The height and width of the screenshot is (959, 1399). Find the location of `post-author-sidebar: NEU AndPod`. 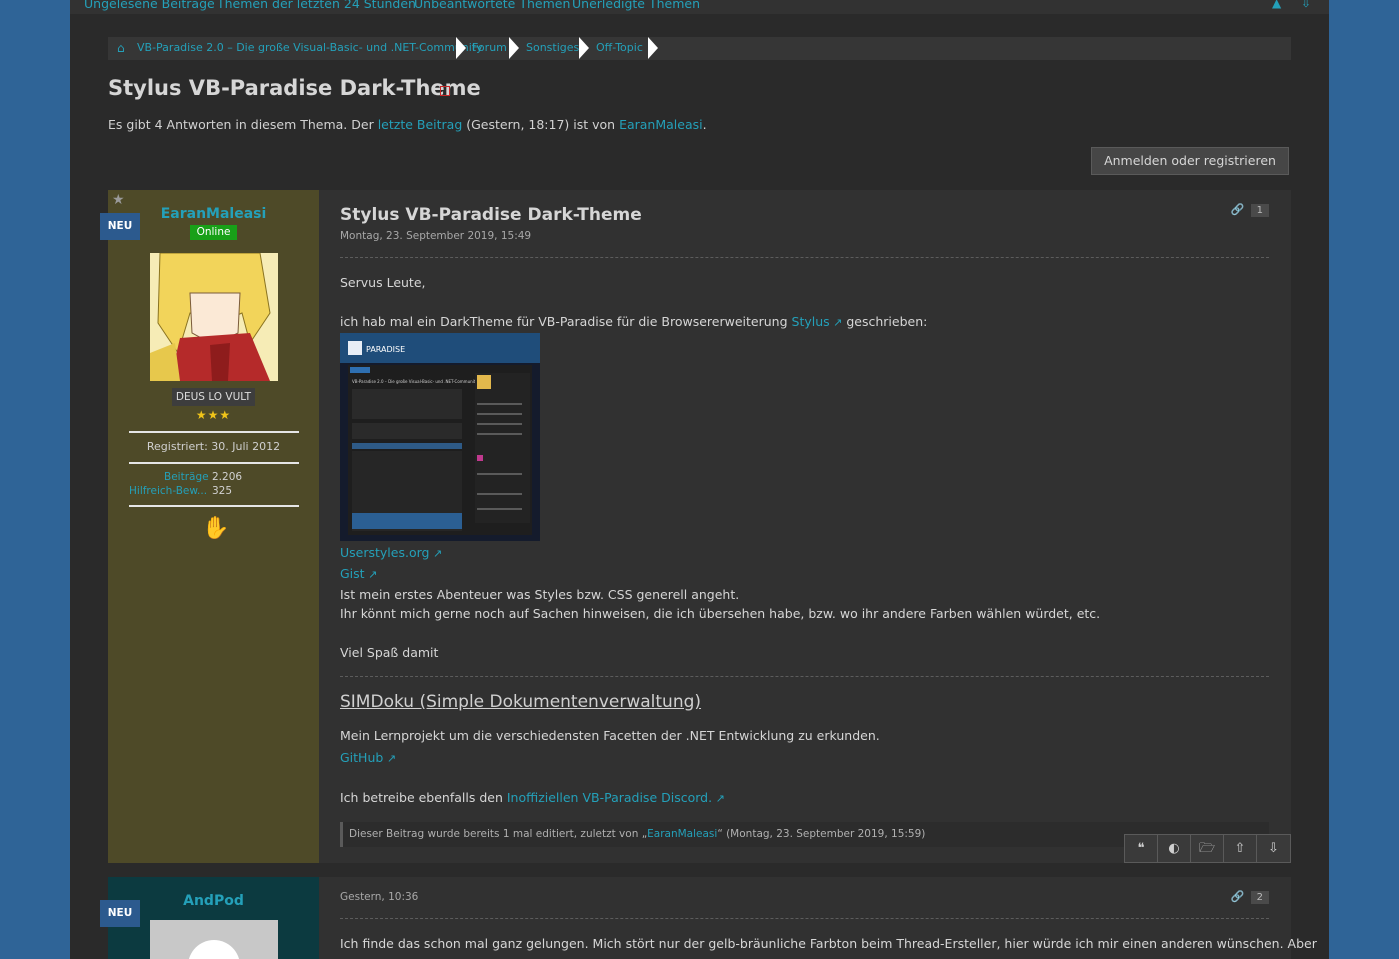

post-author-sidebar: NEU AndPod is located at coordinates (209, 918).